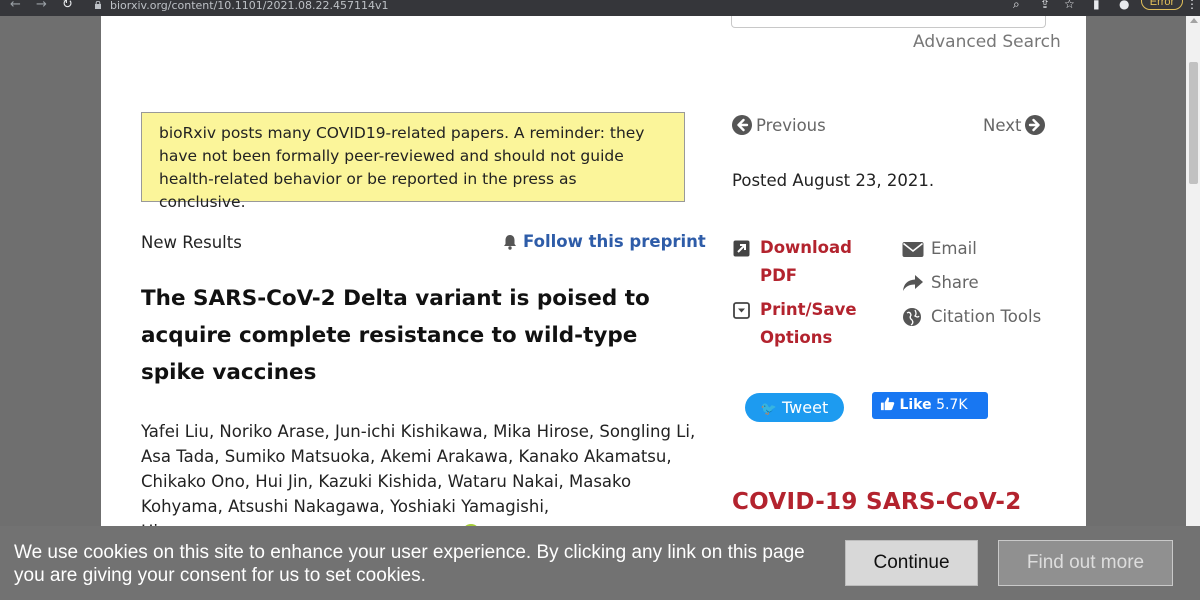  What do you see at coordinates (987, 42) in the screenshot?
I see `advanced-search-link: Advanced Search` at bounding box center [987, 42].